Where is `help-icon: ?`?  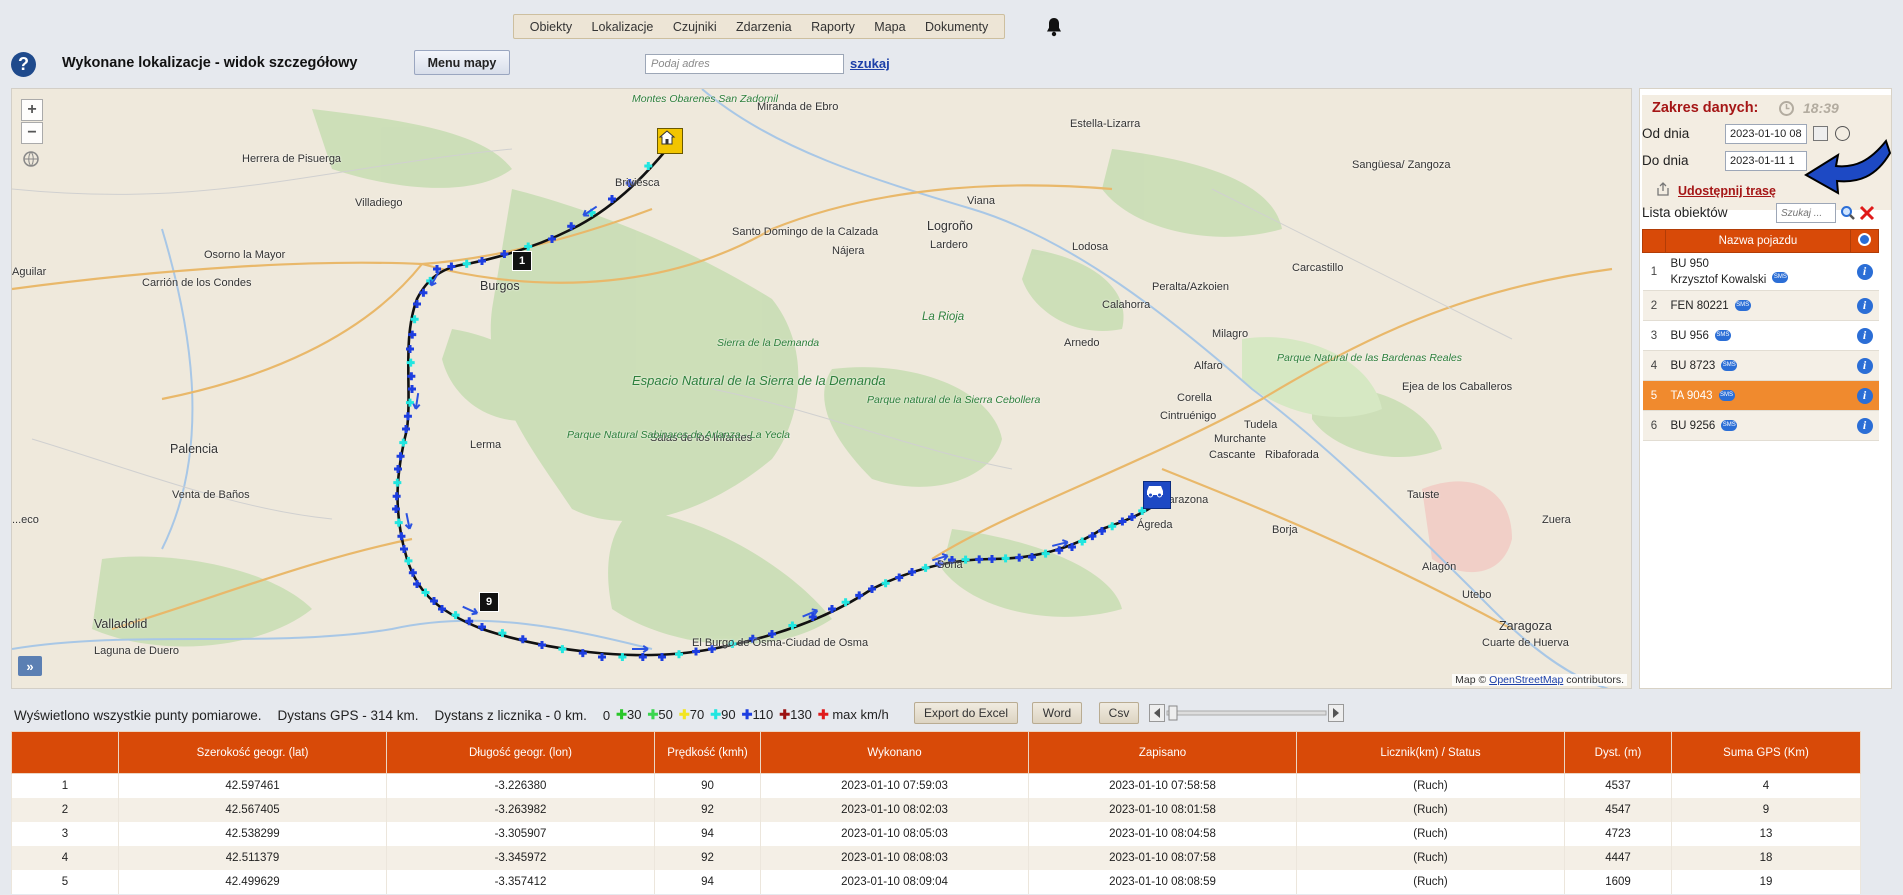
help-icon: ? is located at coordinates (23, 64).